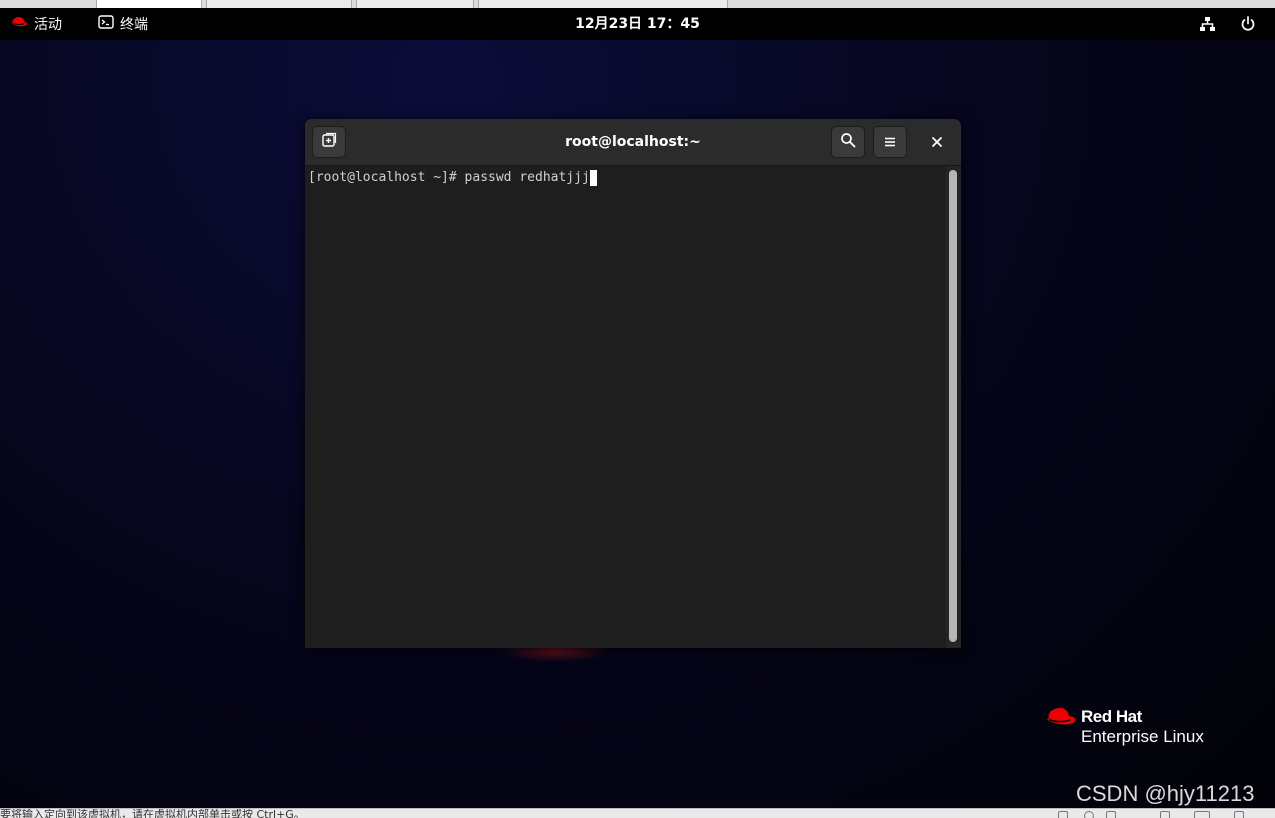 Image resolution: width=1275 pixels, height=818 pixels. I want to click on close-icon, so click(937, 142).